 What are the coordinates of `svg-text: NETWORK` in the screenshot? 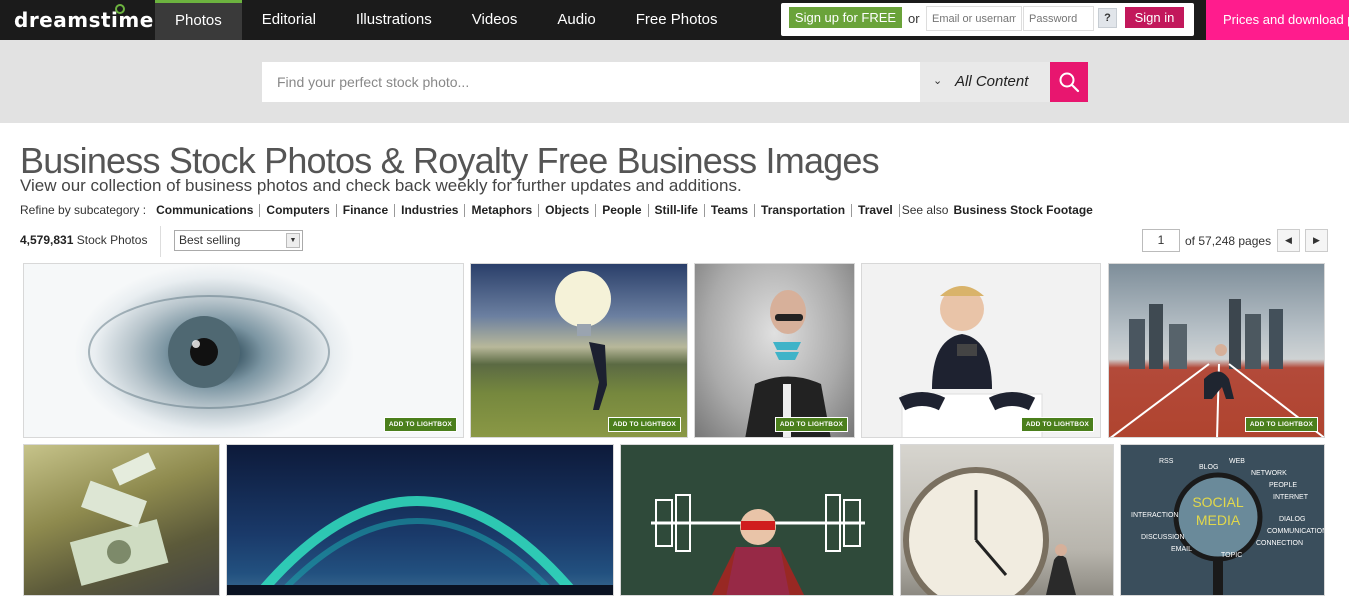 It's located at (1269, 473).